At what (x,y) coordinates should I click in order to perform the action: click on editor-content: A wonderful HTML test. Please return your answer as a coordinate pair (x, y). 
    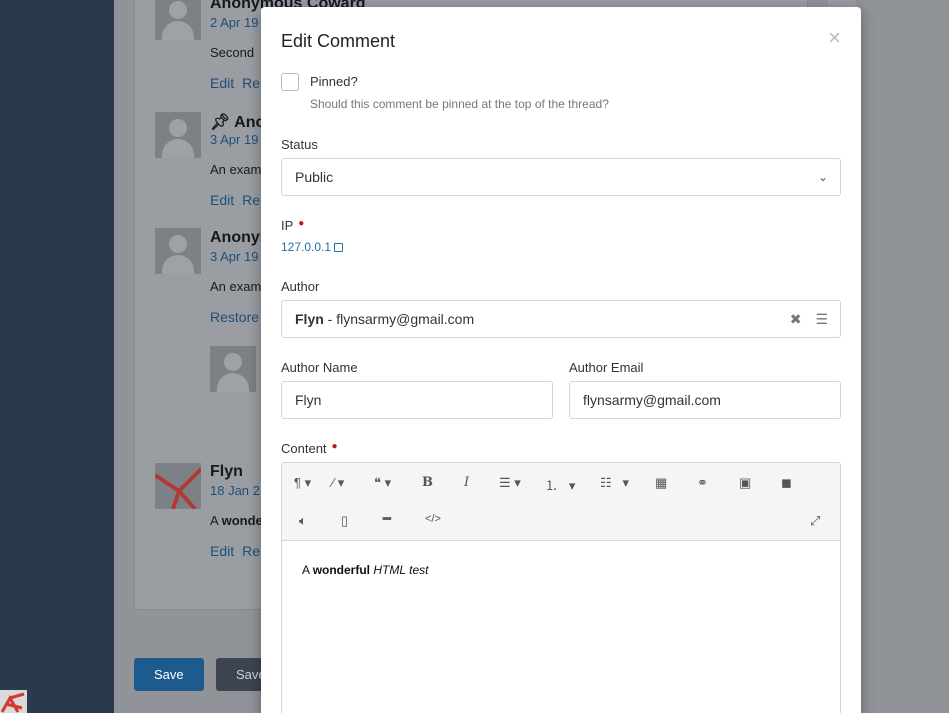
    Looking at the image, I should click on (561, 570).